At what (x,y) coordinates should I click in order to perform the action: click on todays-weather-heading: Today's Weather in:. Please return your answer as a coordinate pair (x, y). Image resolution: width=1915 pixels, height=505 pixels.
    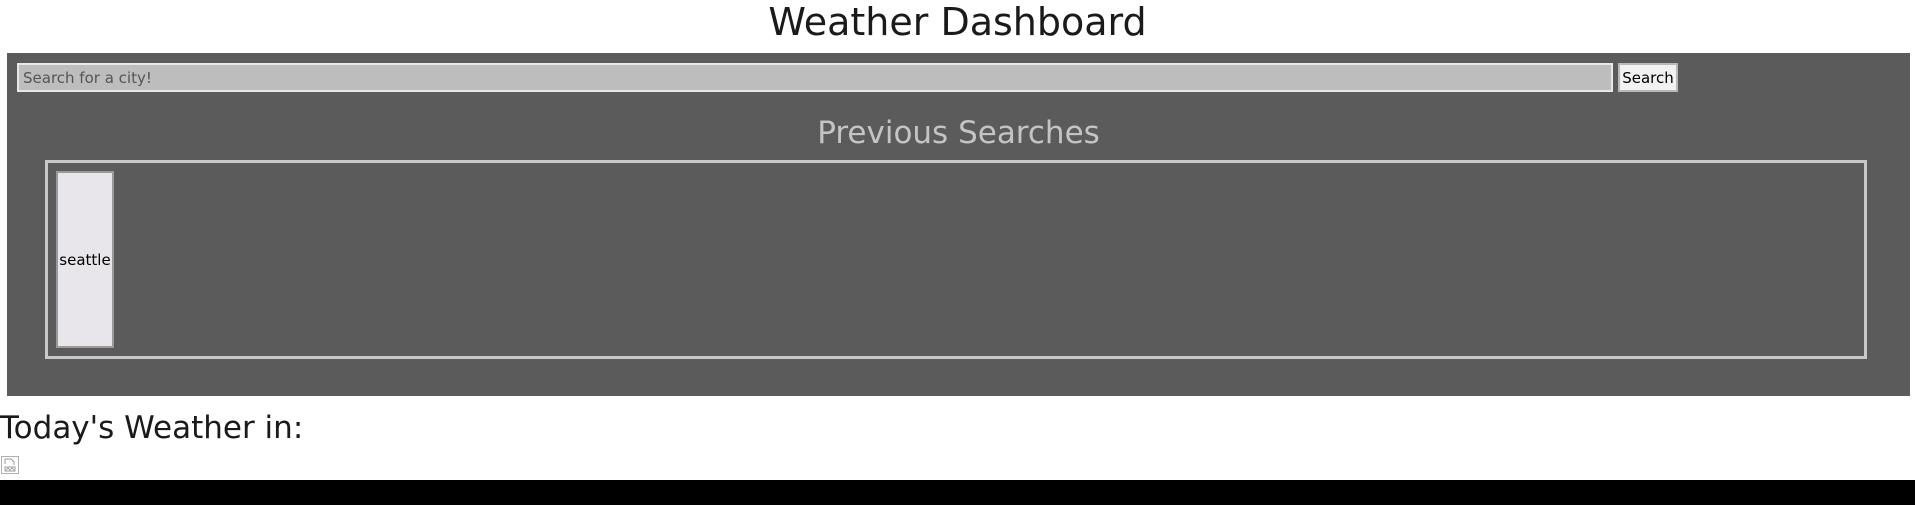
    Looking at the image, I should click on (152, 428).